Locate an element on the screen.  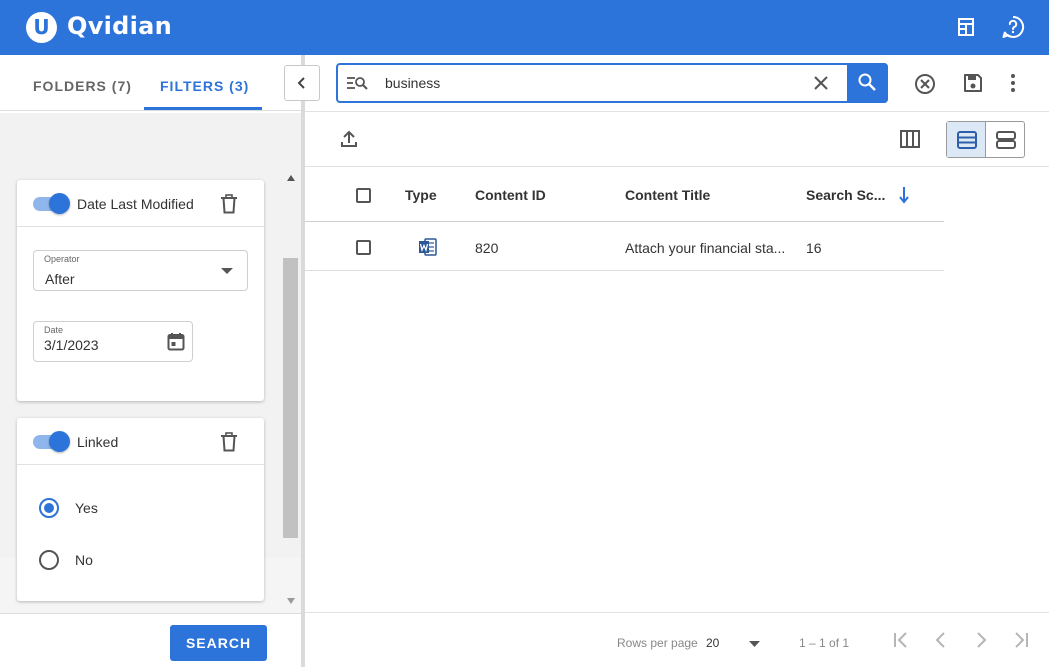
results-toolbar is located at coordinates (677, 139).